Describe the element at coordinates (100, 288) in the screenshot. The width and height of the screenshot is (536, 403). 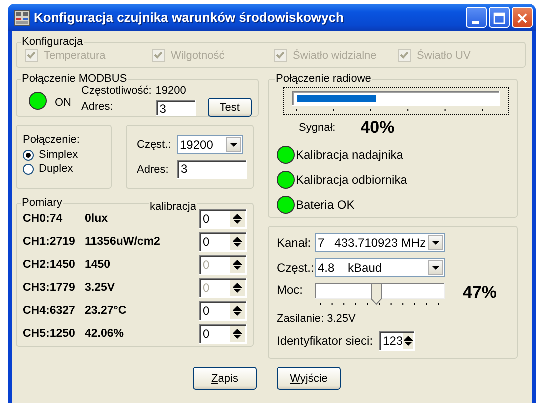
I see `channel-value: 3.25V` at that location.